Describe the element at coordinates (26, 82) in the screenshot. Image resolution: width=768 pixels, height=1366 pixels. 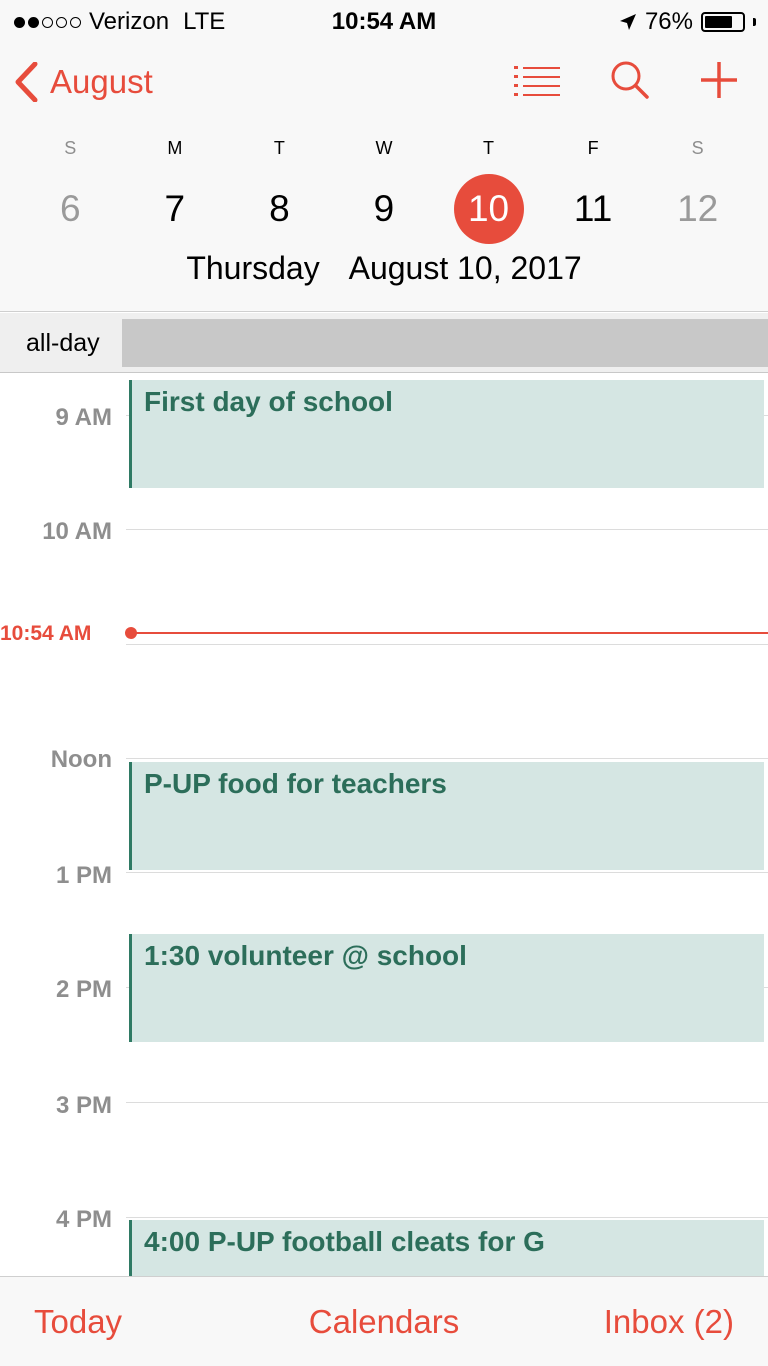
I see `chevron-left-icon` at that location.